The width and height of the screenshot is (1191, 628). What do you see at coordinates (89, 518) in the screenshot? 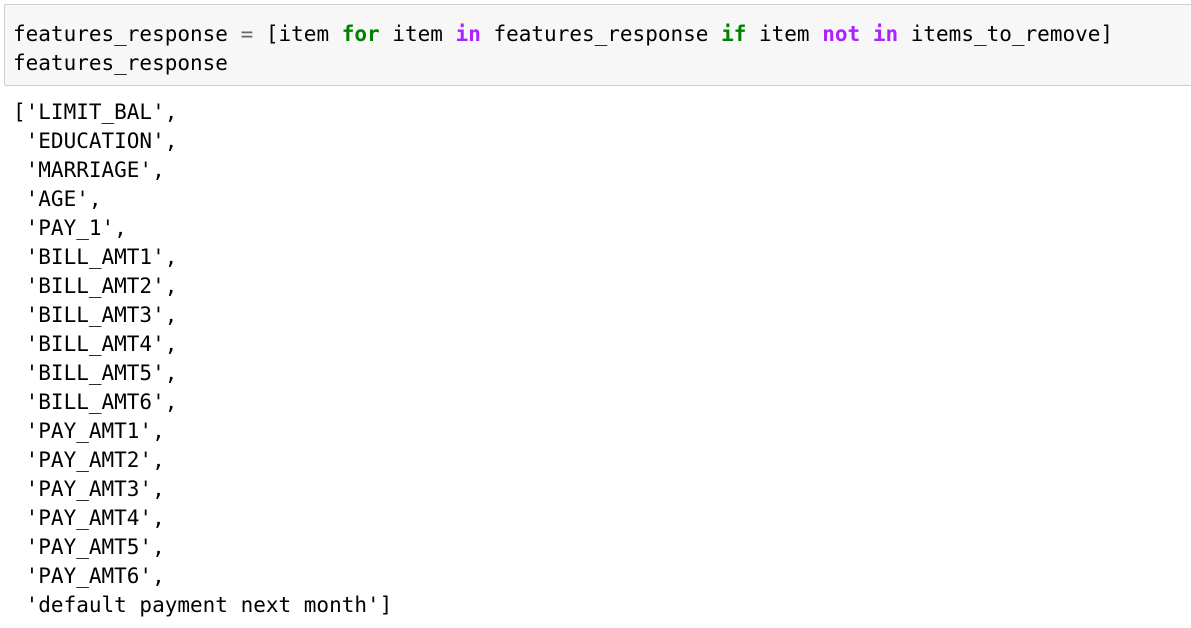
I see `output-line: 'PAY_AMT4',` at bounding box center [89, 518].